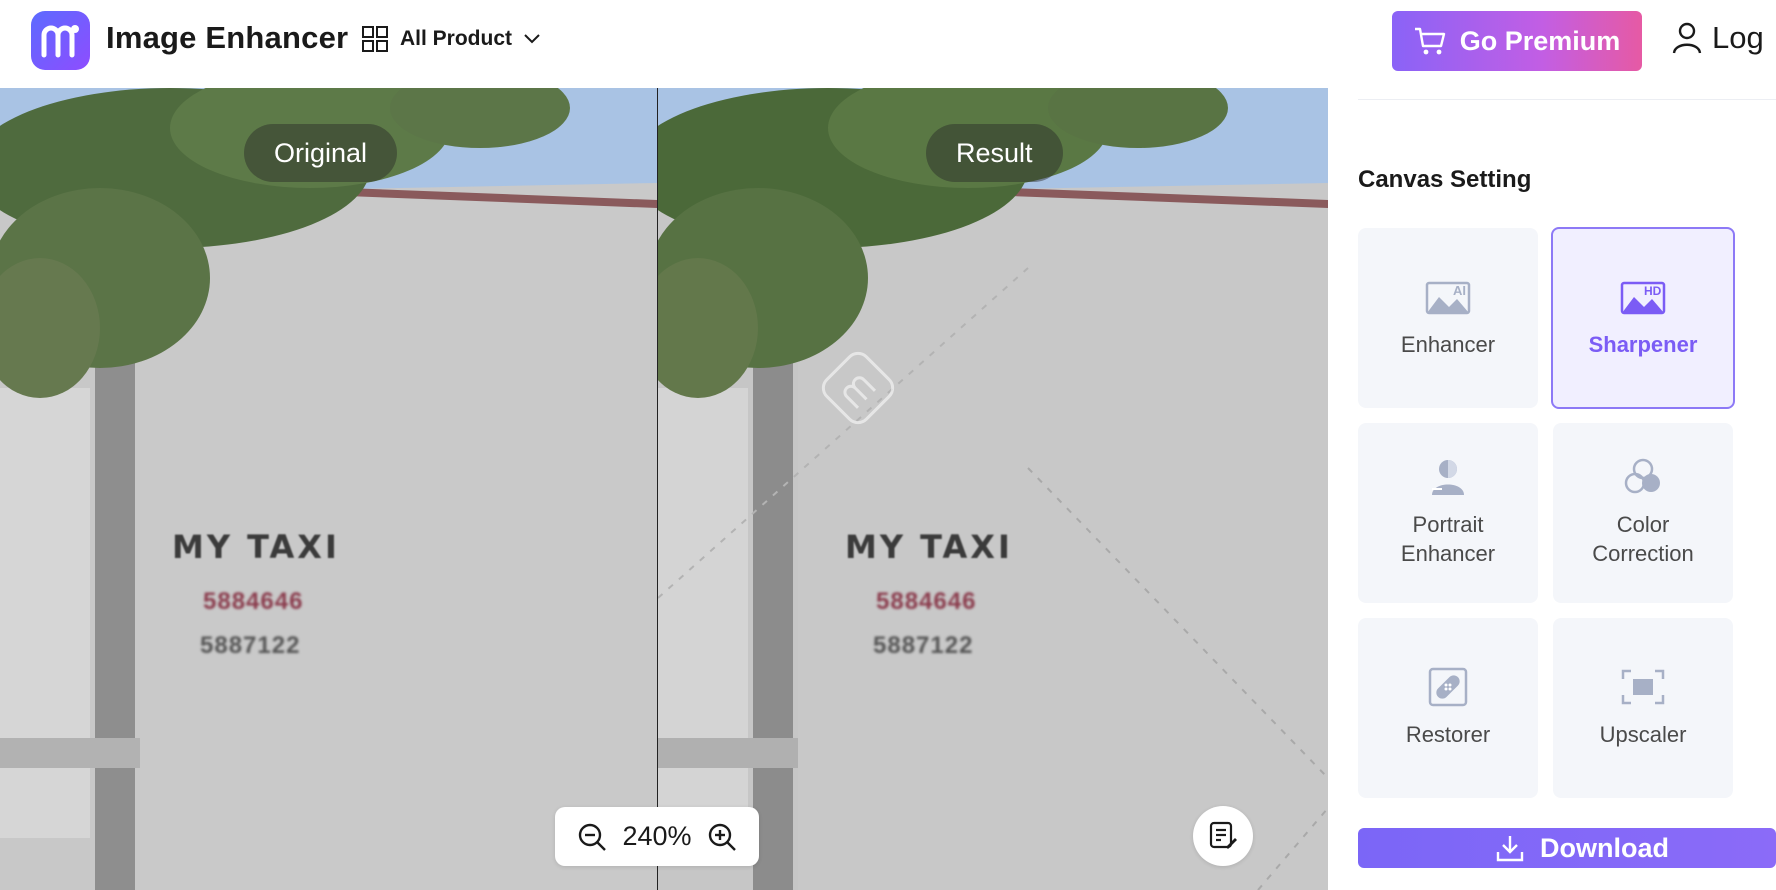  What do you see at coordinates (1448, 539) in the screenshot?
I see `tool-label: Portrait Enhancer` at bounding box center [1448, 539].